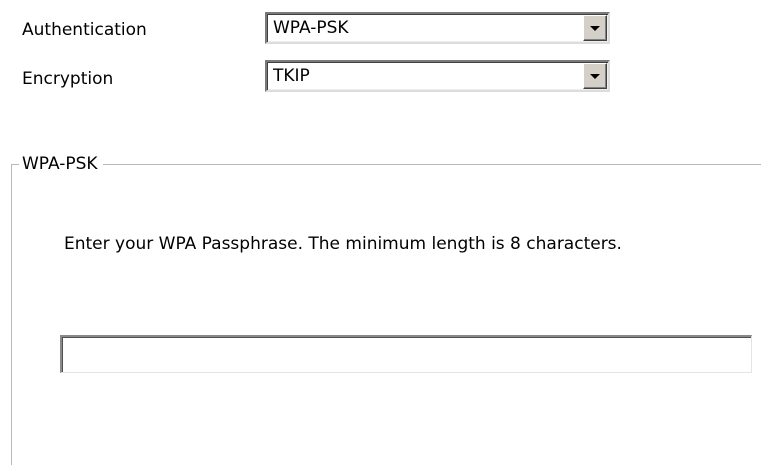  I want to click on encryption-label: Encryption, so click(68, 79).